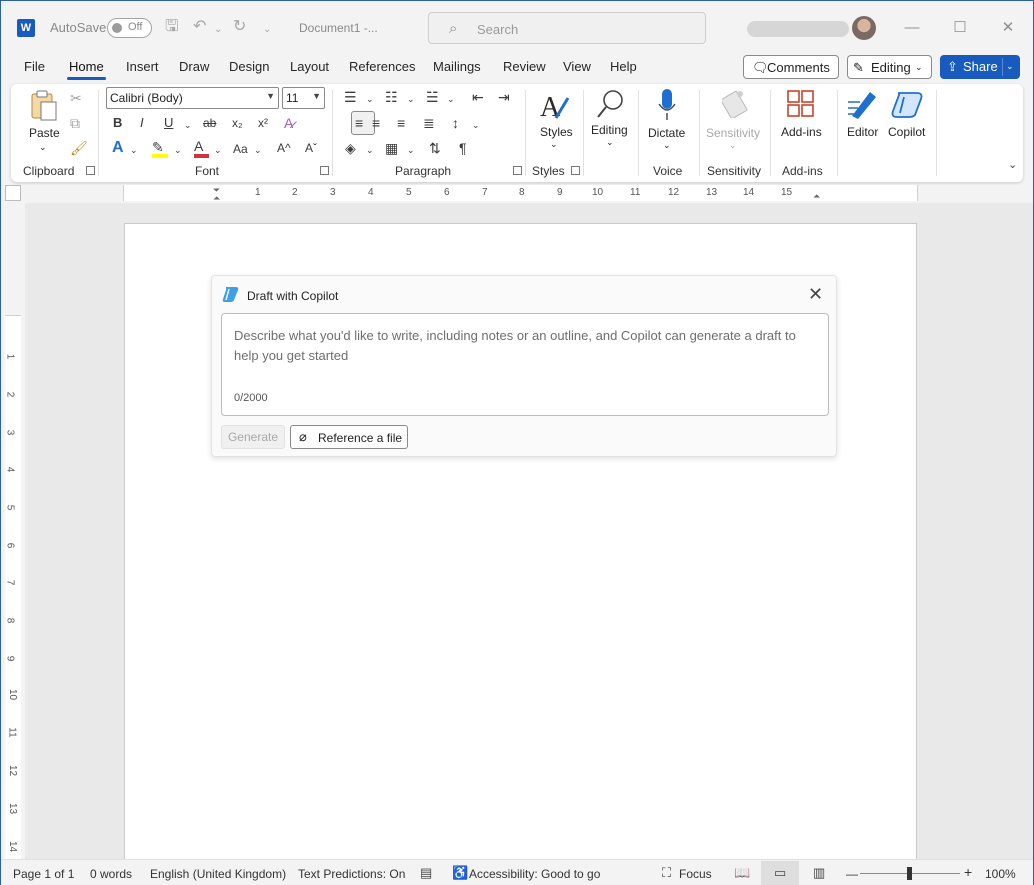  What do you see at coordinates (909, 873) in the screenshot?
I see `zoom-slider-thumb` at bounding box center [909, 873].